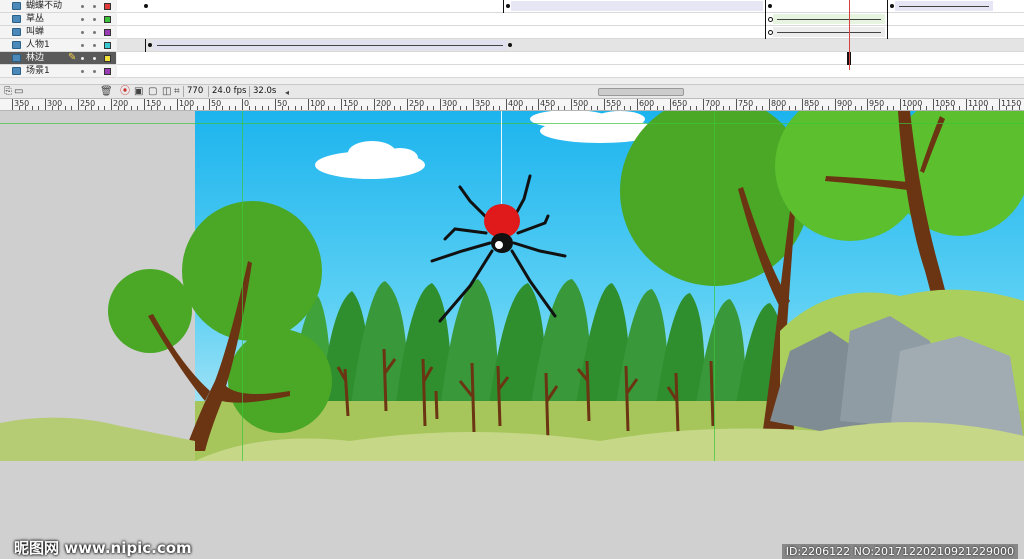 This screenshot has width=1024, height=559. Describe the element at coordinates (713, 103) in the screenshot. I see `ruler-label: 700` at that location.